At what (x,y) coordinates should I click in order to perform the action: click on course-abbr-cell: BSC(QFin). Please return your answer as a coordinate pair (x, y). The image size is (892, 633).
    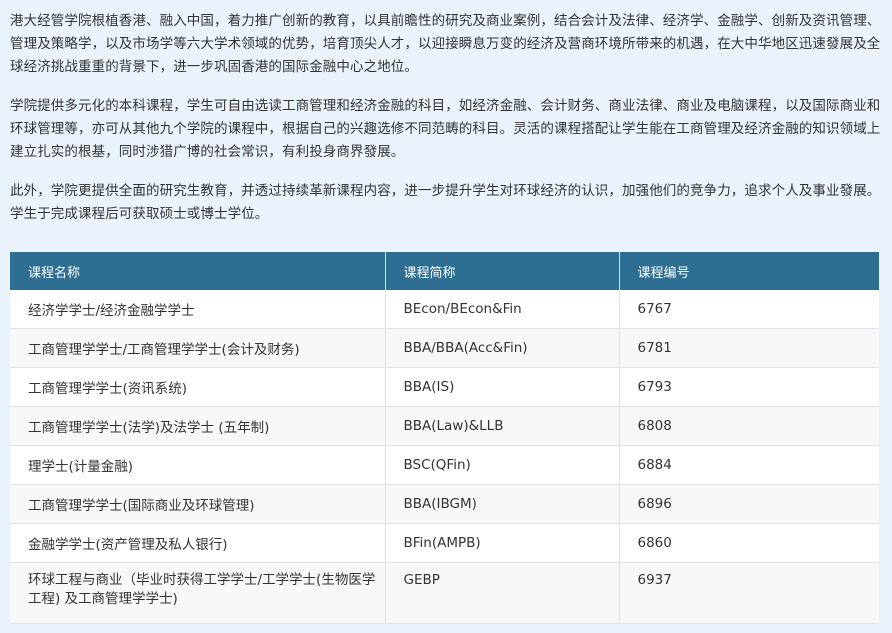
    Looking at the image, I should click on (502, 465).